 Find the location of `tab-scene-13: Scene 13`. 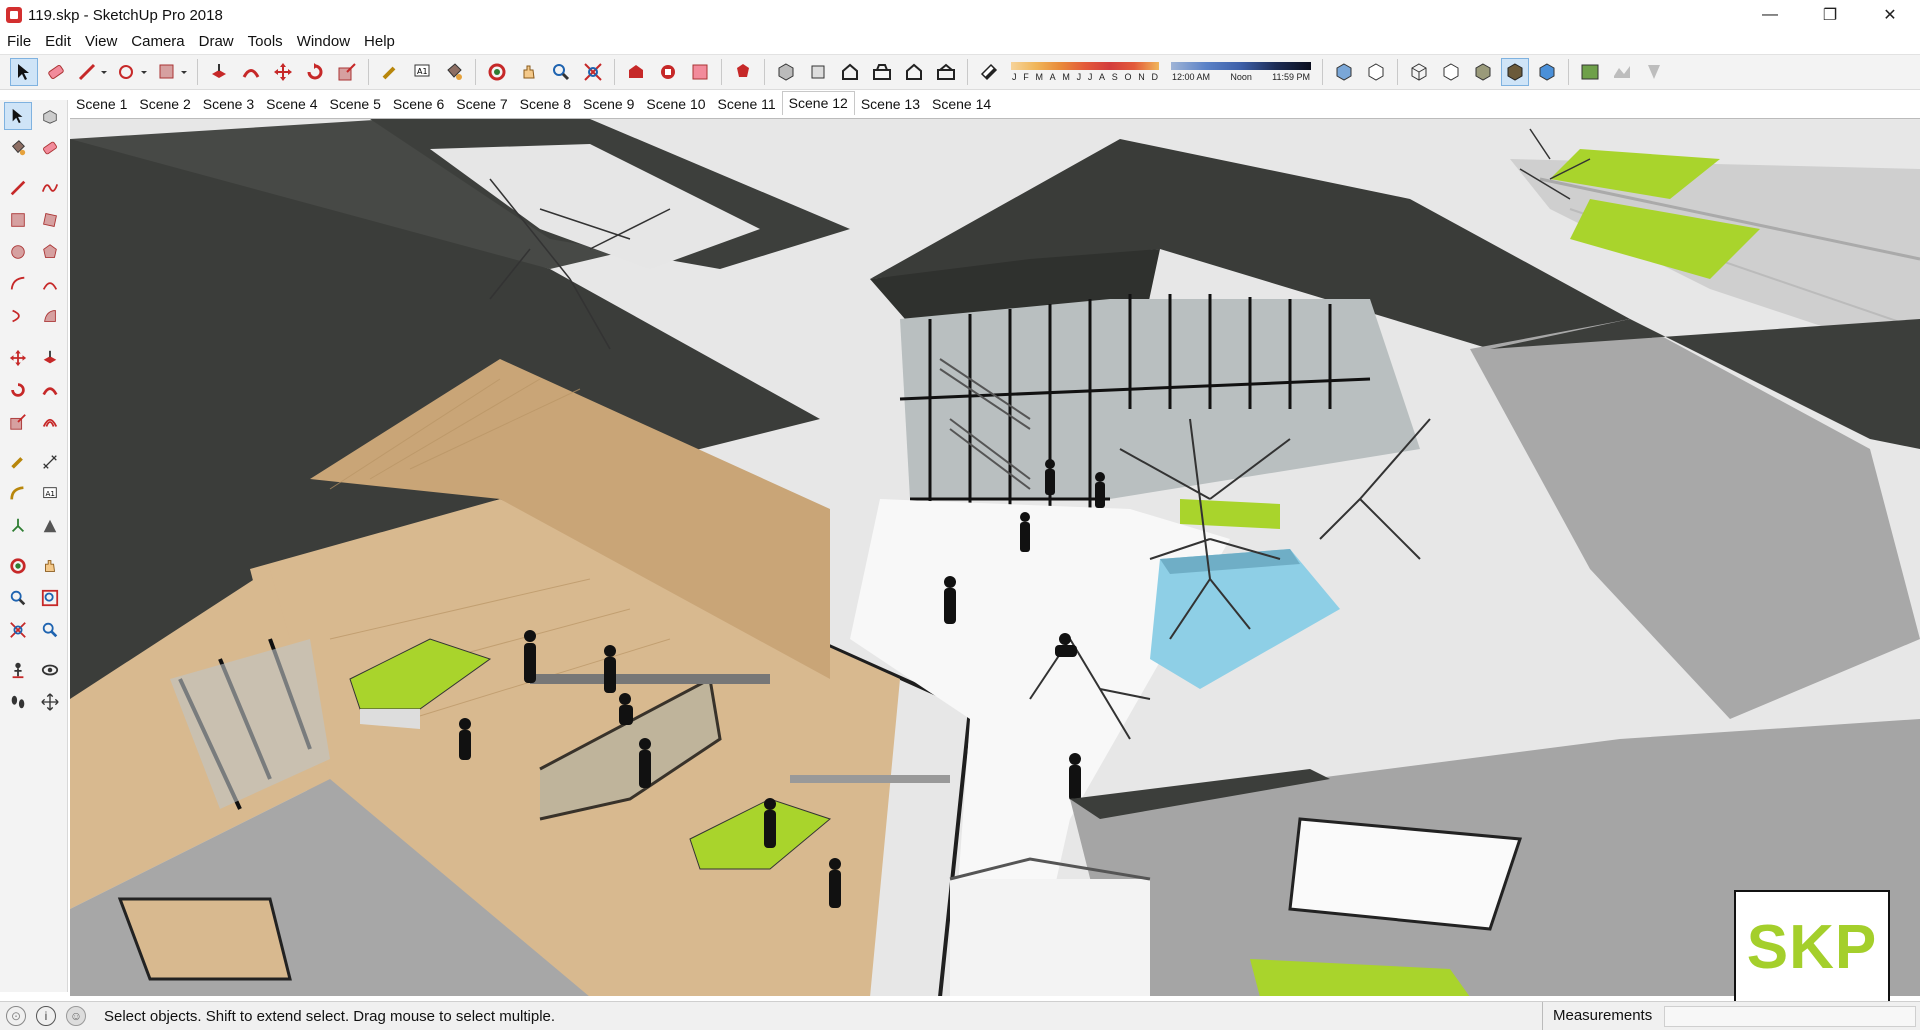

tab-scene-13: Scene 13 is located at coordinates (890, 104).